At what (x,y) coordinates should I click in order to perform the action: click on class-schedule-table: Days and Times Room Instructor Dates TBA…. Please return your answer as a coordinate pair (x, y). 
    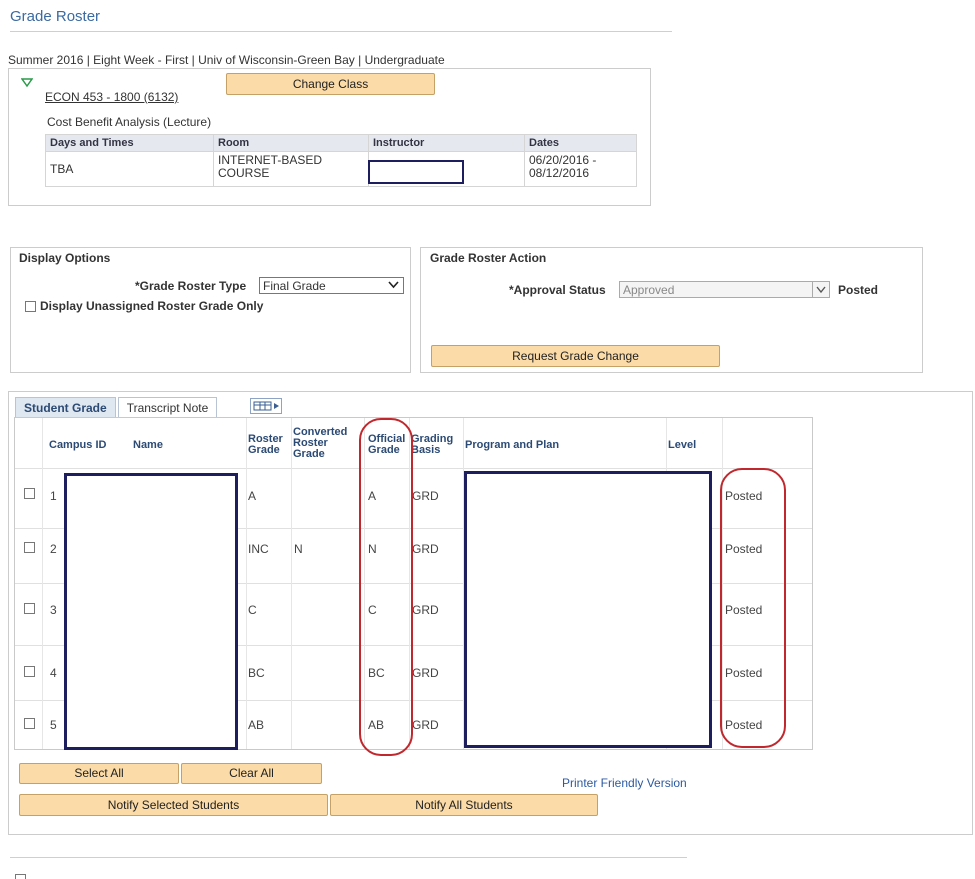
    Looking at the image, I should click on (341, 160).